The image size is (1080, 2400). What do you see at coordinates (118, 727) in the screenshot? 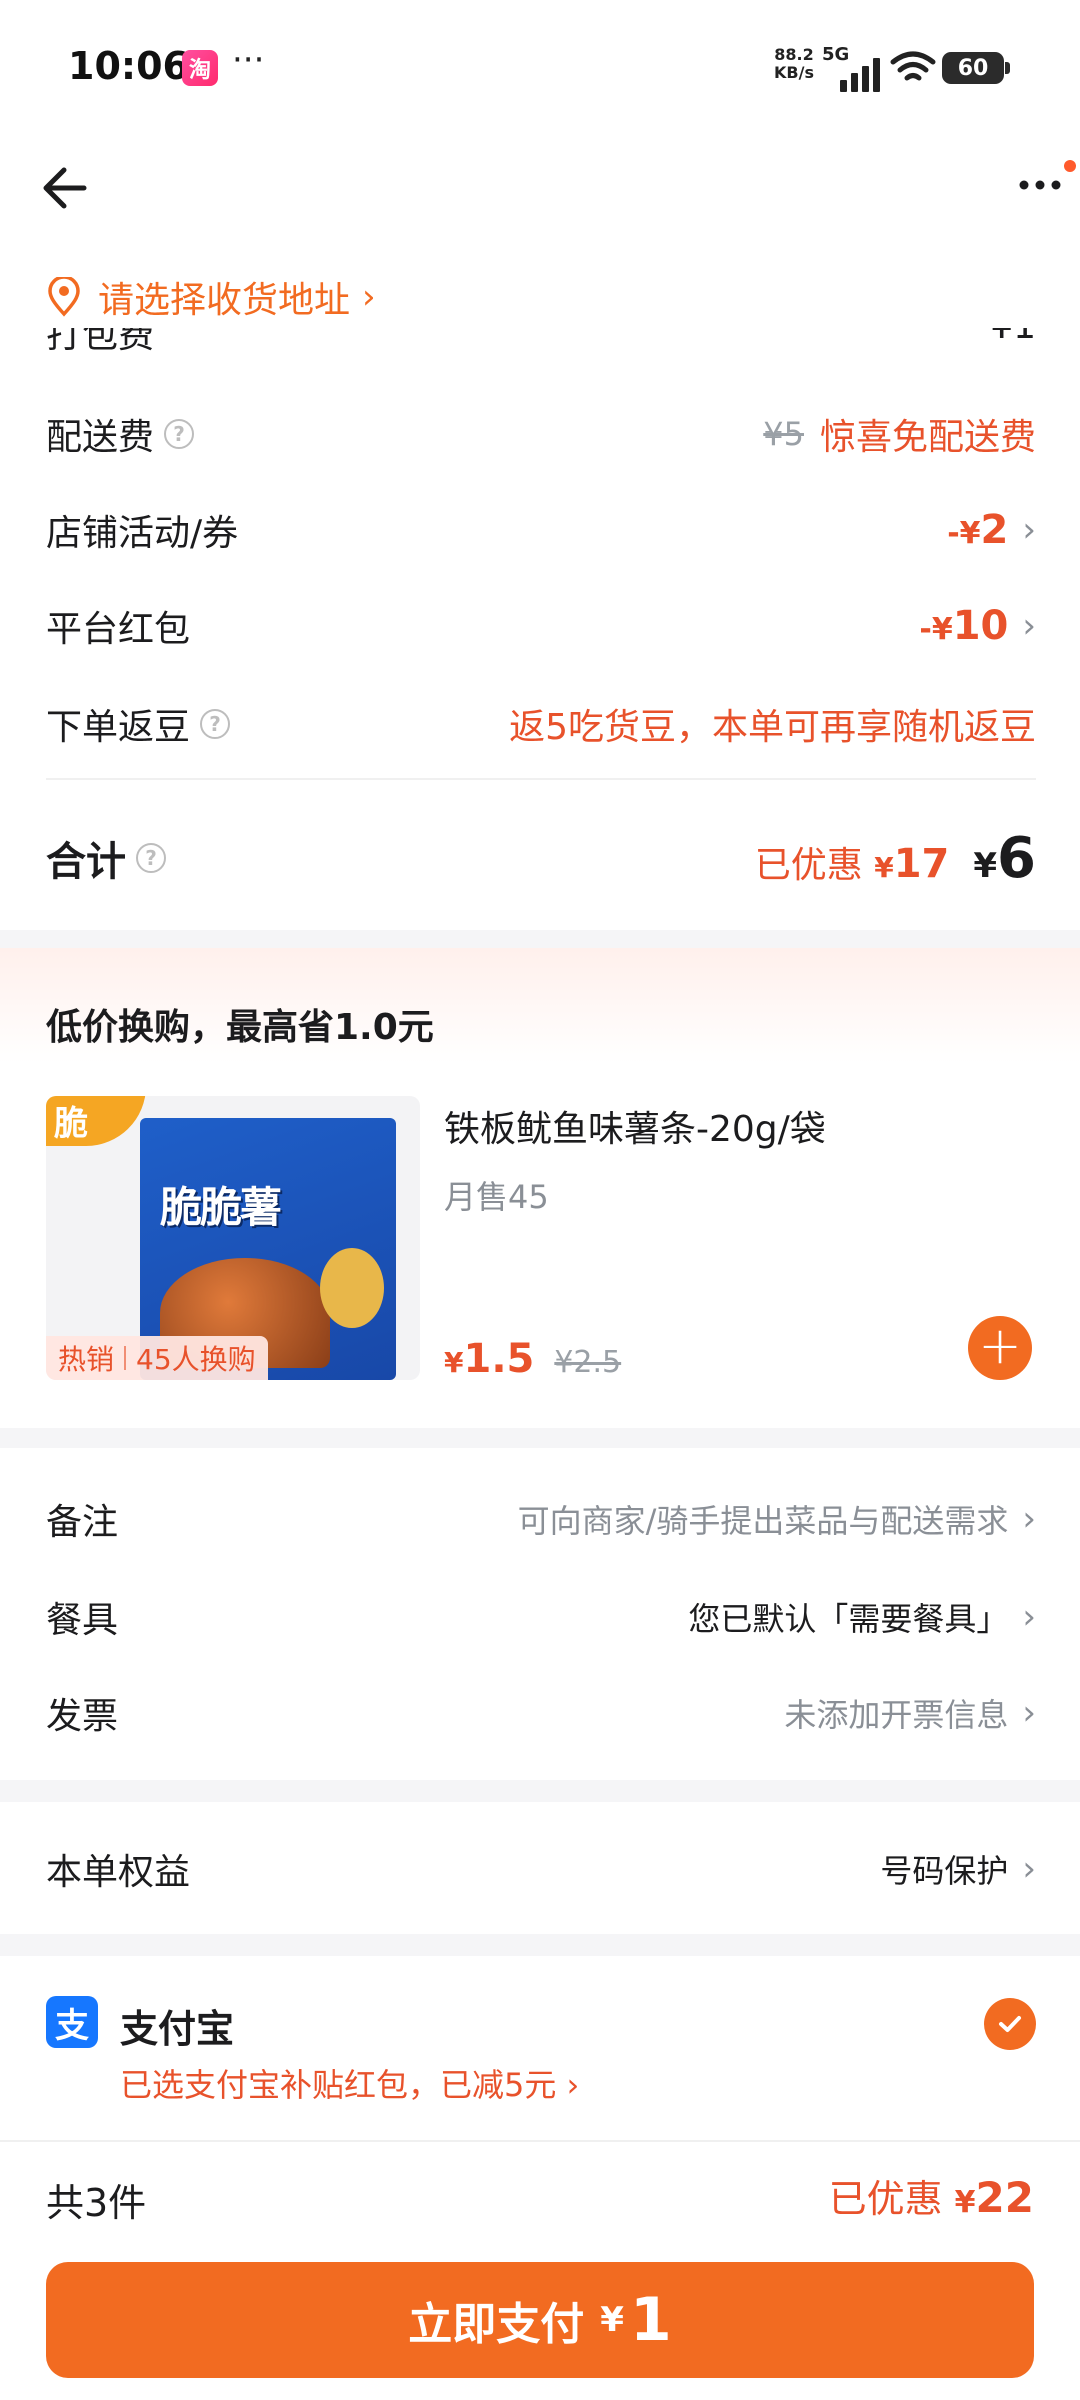
I see `beans-label: 下单返豆` at bounding box center [118, 727].